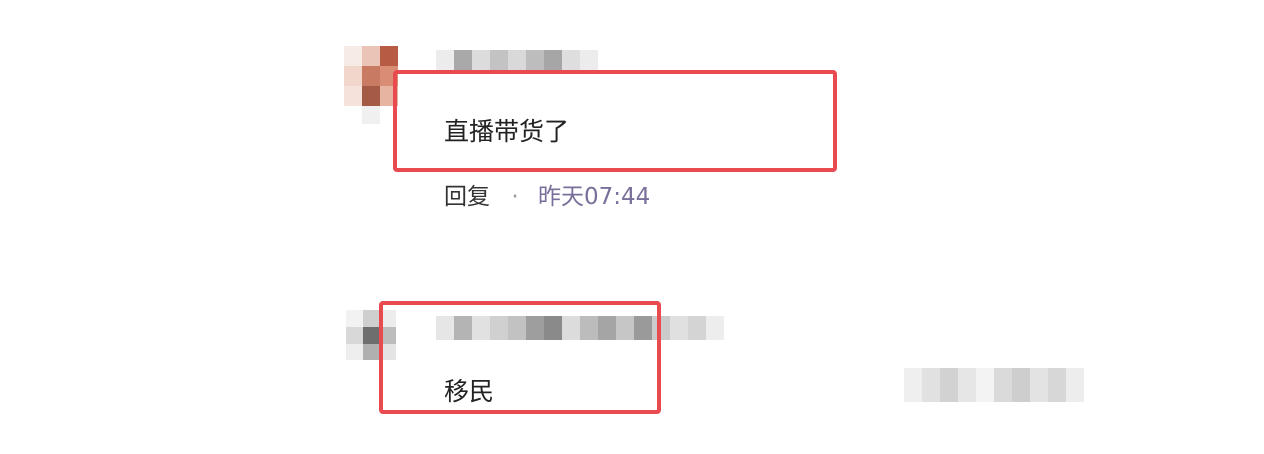  I want to click on reply-button: 回复, so click(467, 197).